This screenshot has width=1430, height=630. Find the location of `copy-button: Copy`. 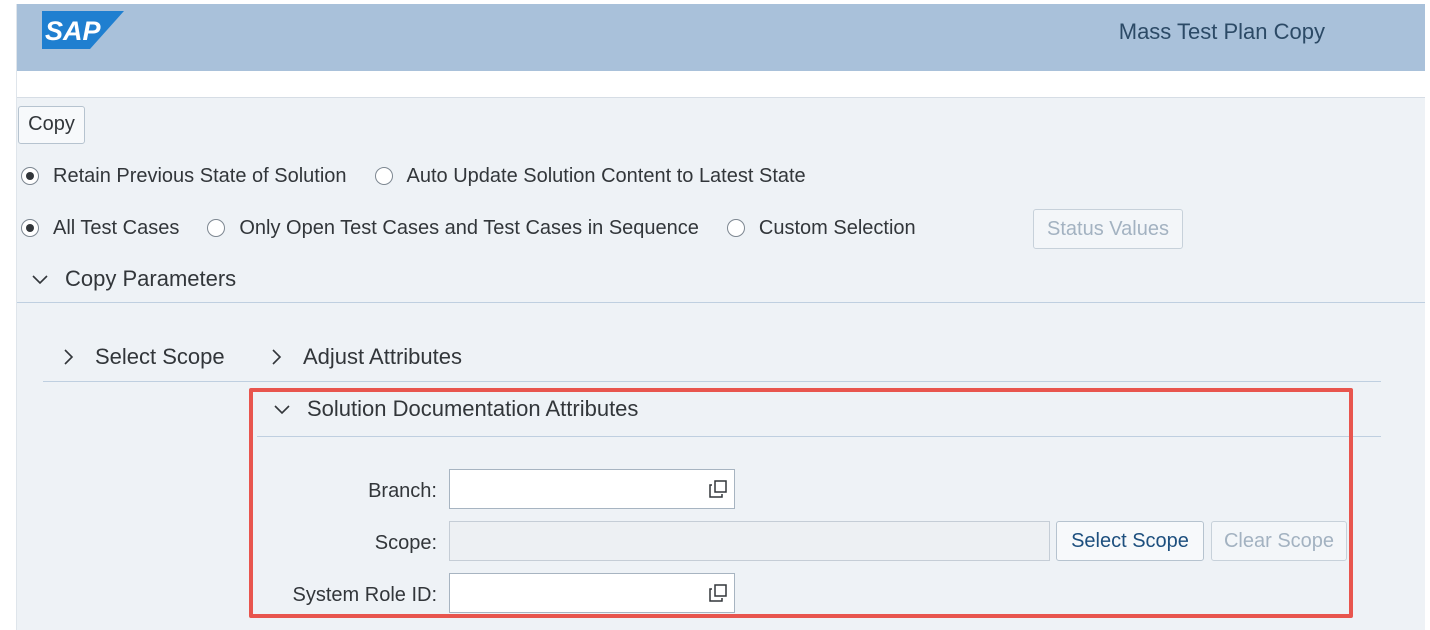

copy-button: Copy is located at coordinates (51, 125).